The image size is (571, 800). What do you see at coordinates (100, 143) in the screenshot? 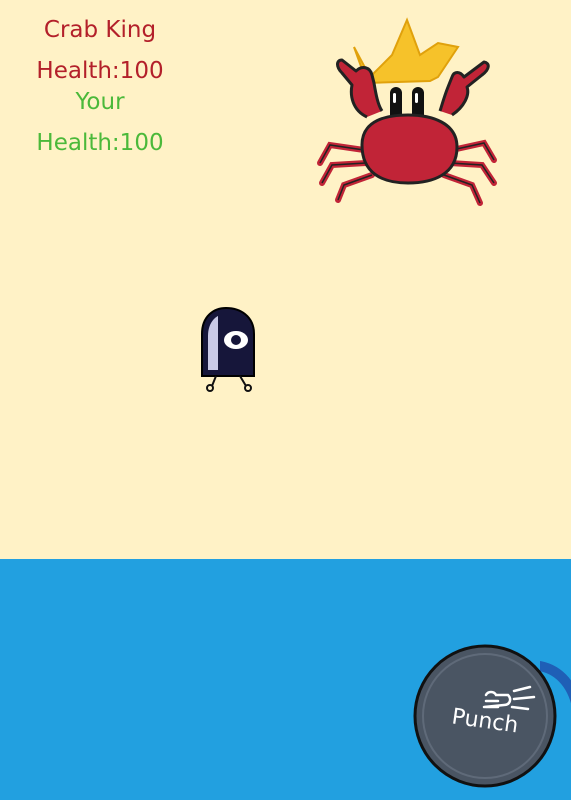
I see `player-health-label: Health:100` at bounding box center [100, 143].